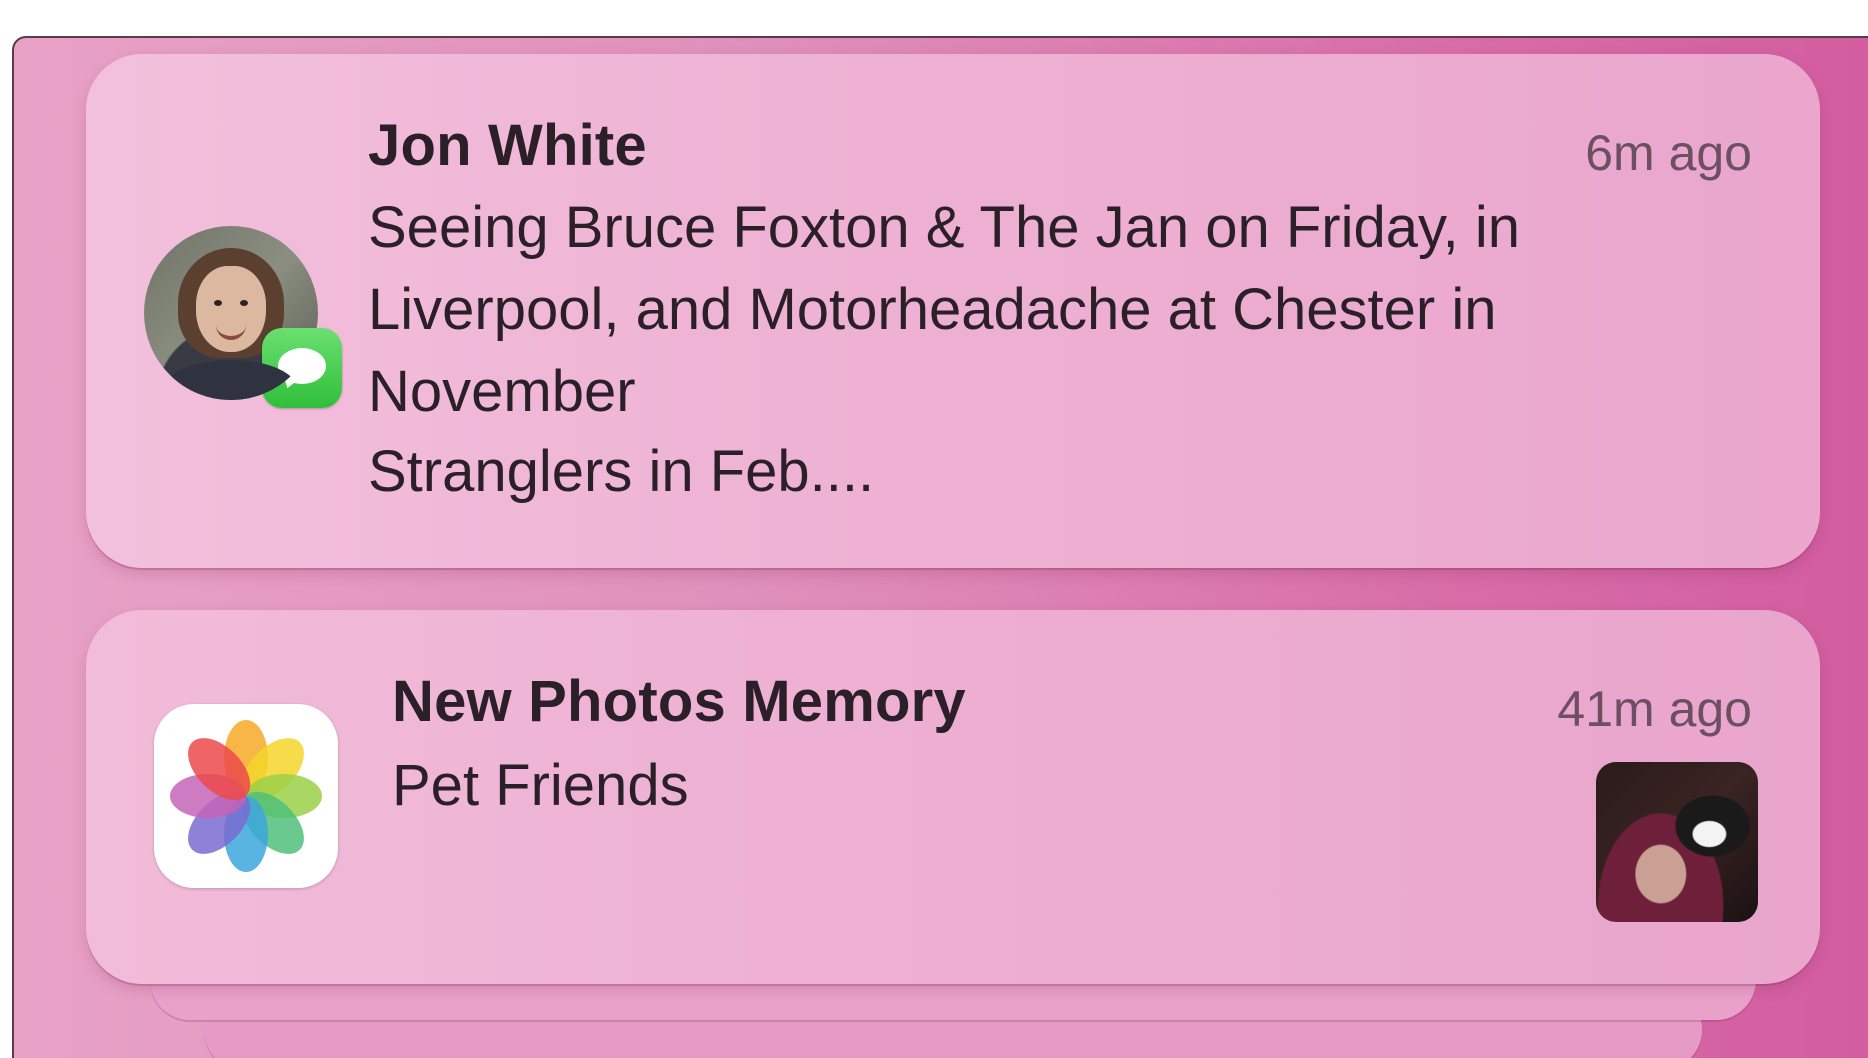 This screenshot has height=1058, width=1868. What do you see at coordinates (1668, 153) in the screenshot?
I see `notification-time: 6m ago` at bounding box center [1668, 153].